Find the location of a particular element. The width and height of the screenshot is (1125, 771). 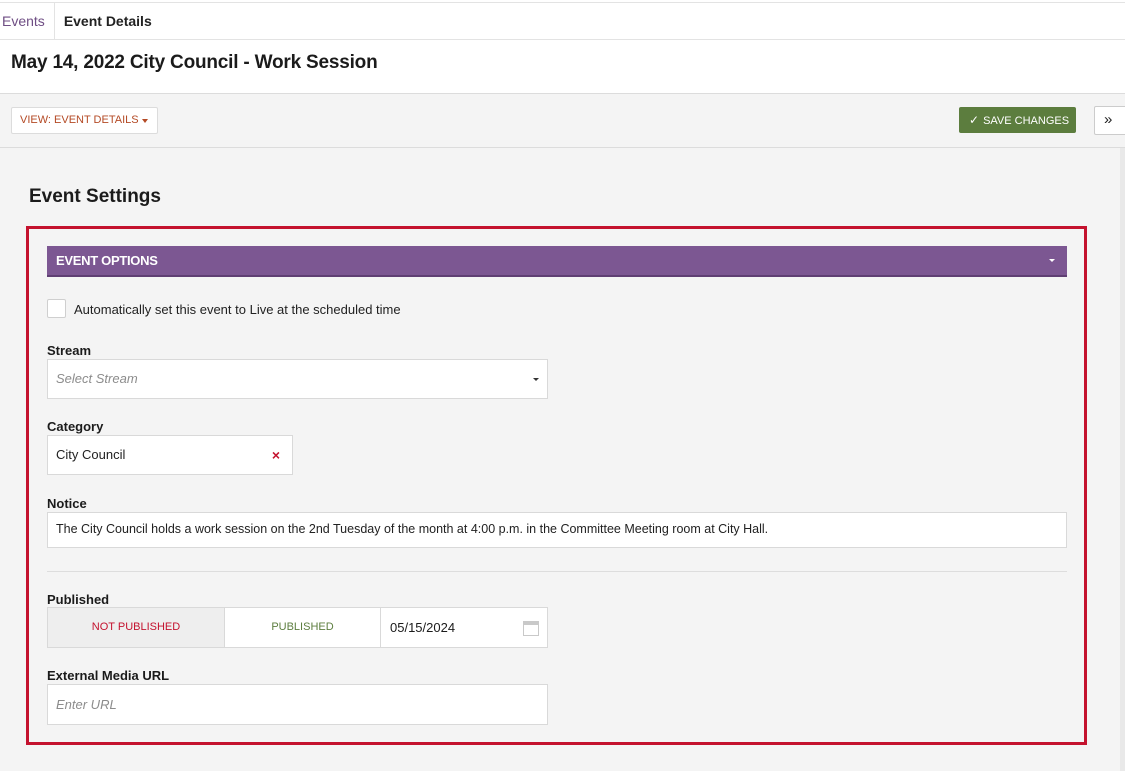

event-options-title: EVENT OPTIONS is located at coordinates (107, 260).